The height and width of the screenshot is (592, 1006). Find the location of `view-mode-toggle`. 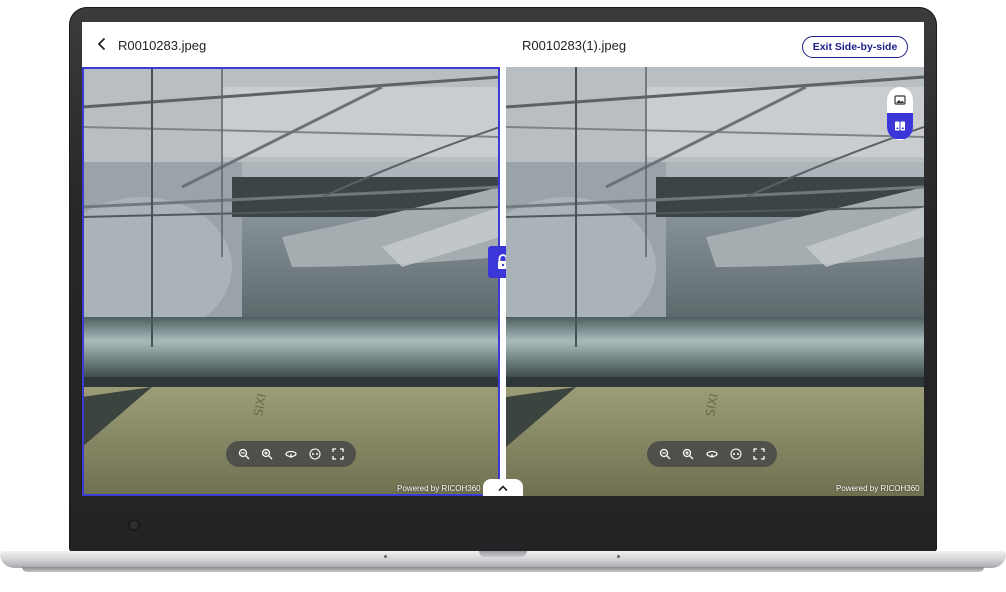

view-mode-toggle is located at coordinates (900, 113).